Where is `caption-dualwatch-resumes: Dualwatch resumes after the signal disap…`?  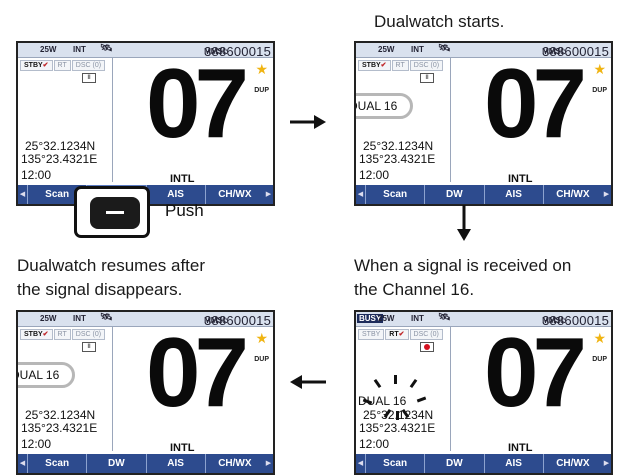
caption-dualwatch-resumes: Dualwatch resumes after the signal disap… is located at coordinates (111, 277).